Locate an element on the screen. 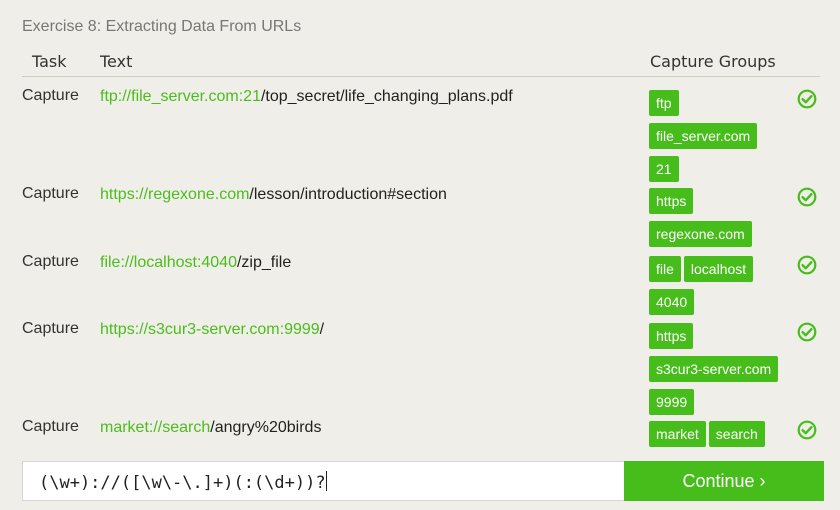 The height and width of the screenshot is (510, 840). row-text: file://localhost:4040/zip_file is located at coordinates (195, 263).